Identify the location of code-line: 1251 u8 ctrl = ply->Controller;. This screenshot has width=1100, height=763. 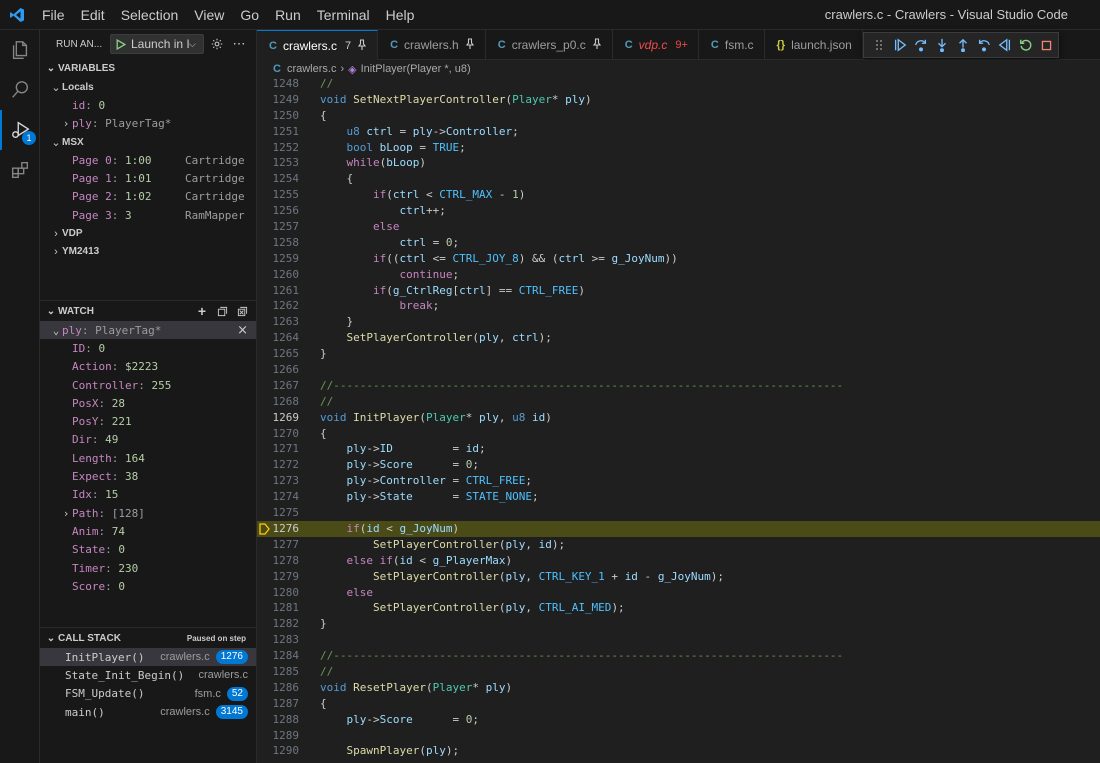
(678, 132).